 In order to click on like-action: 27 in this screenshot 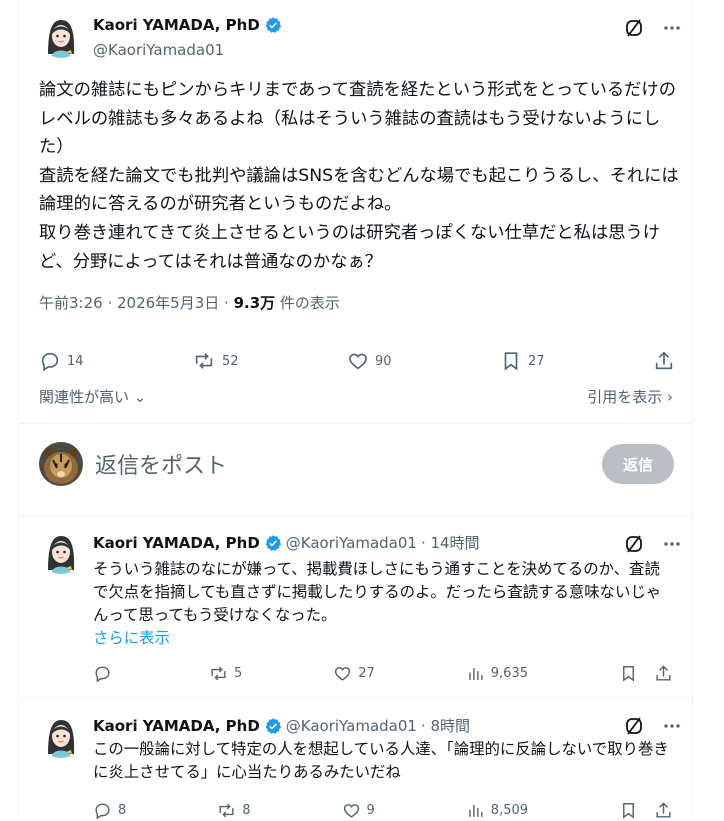, I will do `click(354, 673)`.